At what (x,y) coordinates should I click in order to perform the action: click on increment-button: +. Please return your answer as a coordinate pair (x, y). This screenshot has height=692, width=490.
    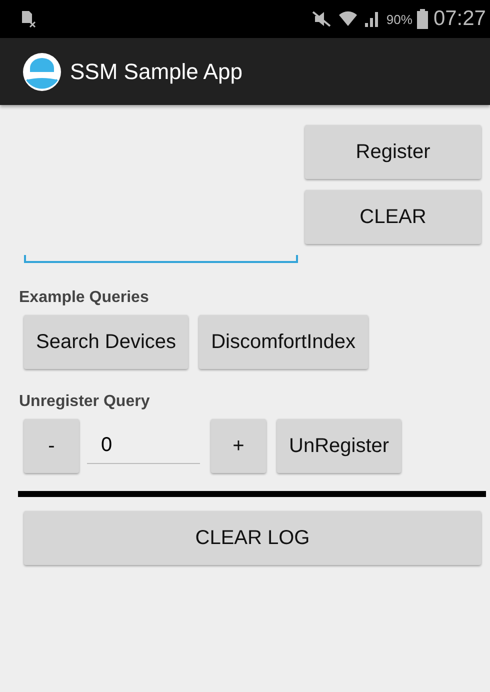
    Looking at the image, I should click on (238, 446).